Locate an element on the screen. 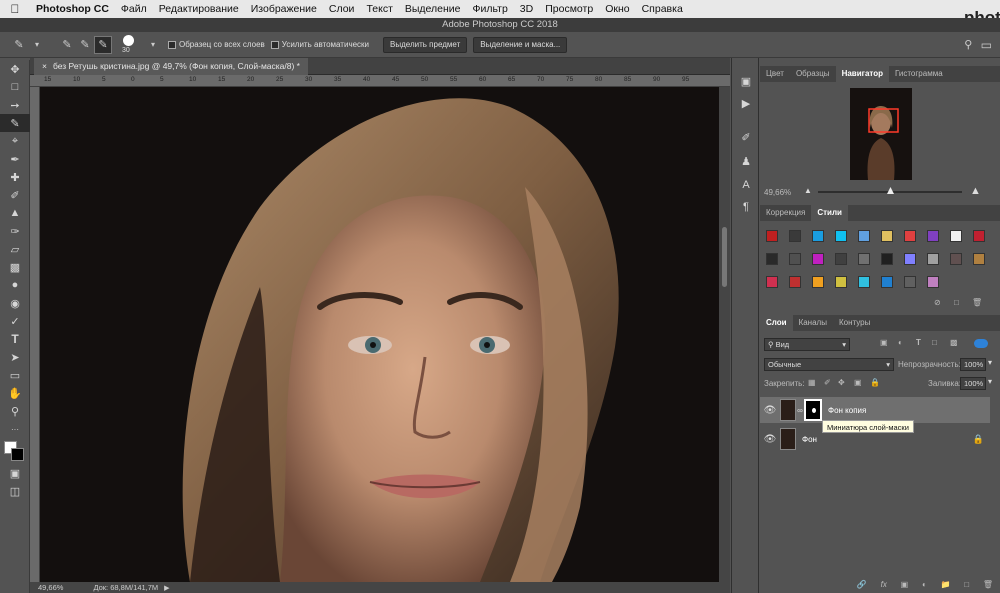 The image size is (1000, 593). quick-mask-icon: ▣ is located at coordinates (15, 473).